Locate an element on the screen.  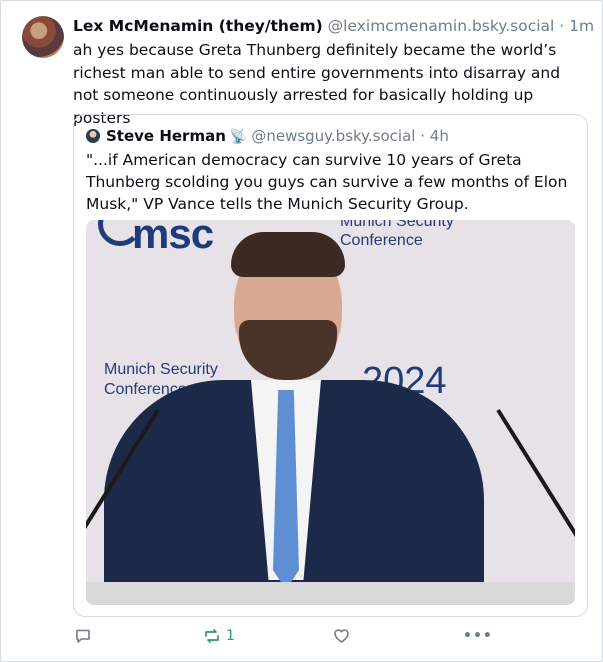
heart-icon is located at coordinates (341, 636).